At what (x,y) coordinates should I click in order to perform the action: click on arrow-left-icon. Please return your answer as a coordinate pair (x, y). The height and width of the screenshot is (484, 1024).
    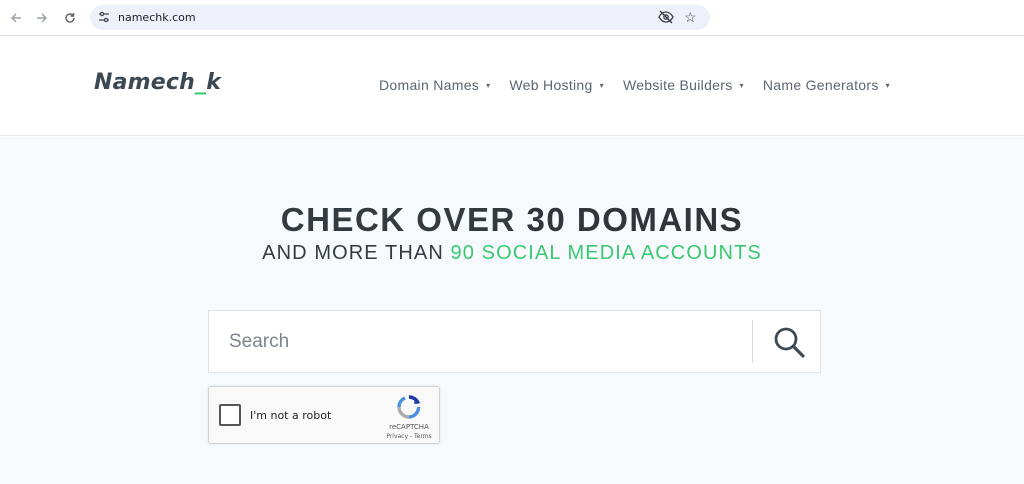
    Looking at the image, I should click on (16, 18).